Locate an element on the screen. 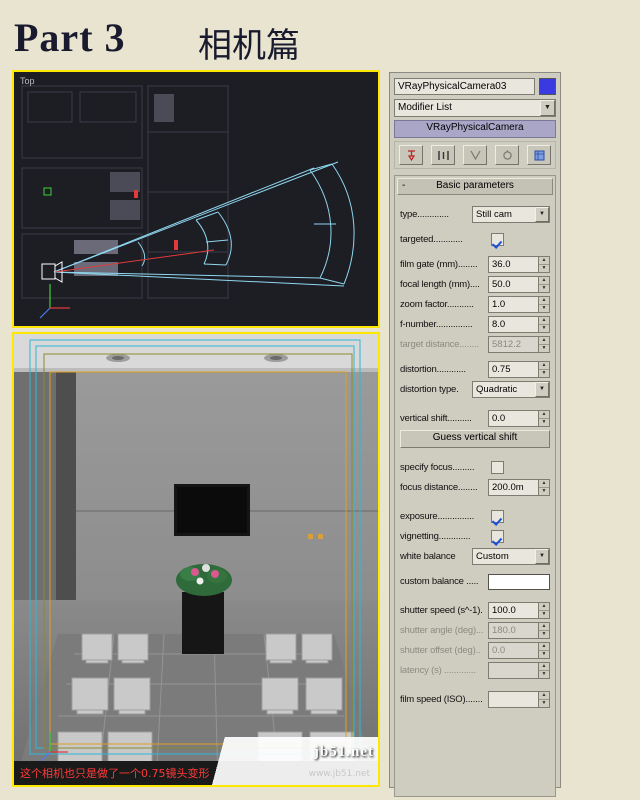  modifier-stack-toolbar is located at coordinates (475, 155).